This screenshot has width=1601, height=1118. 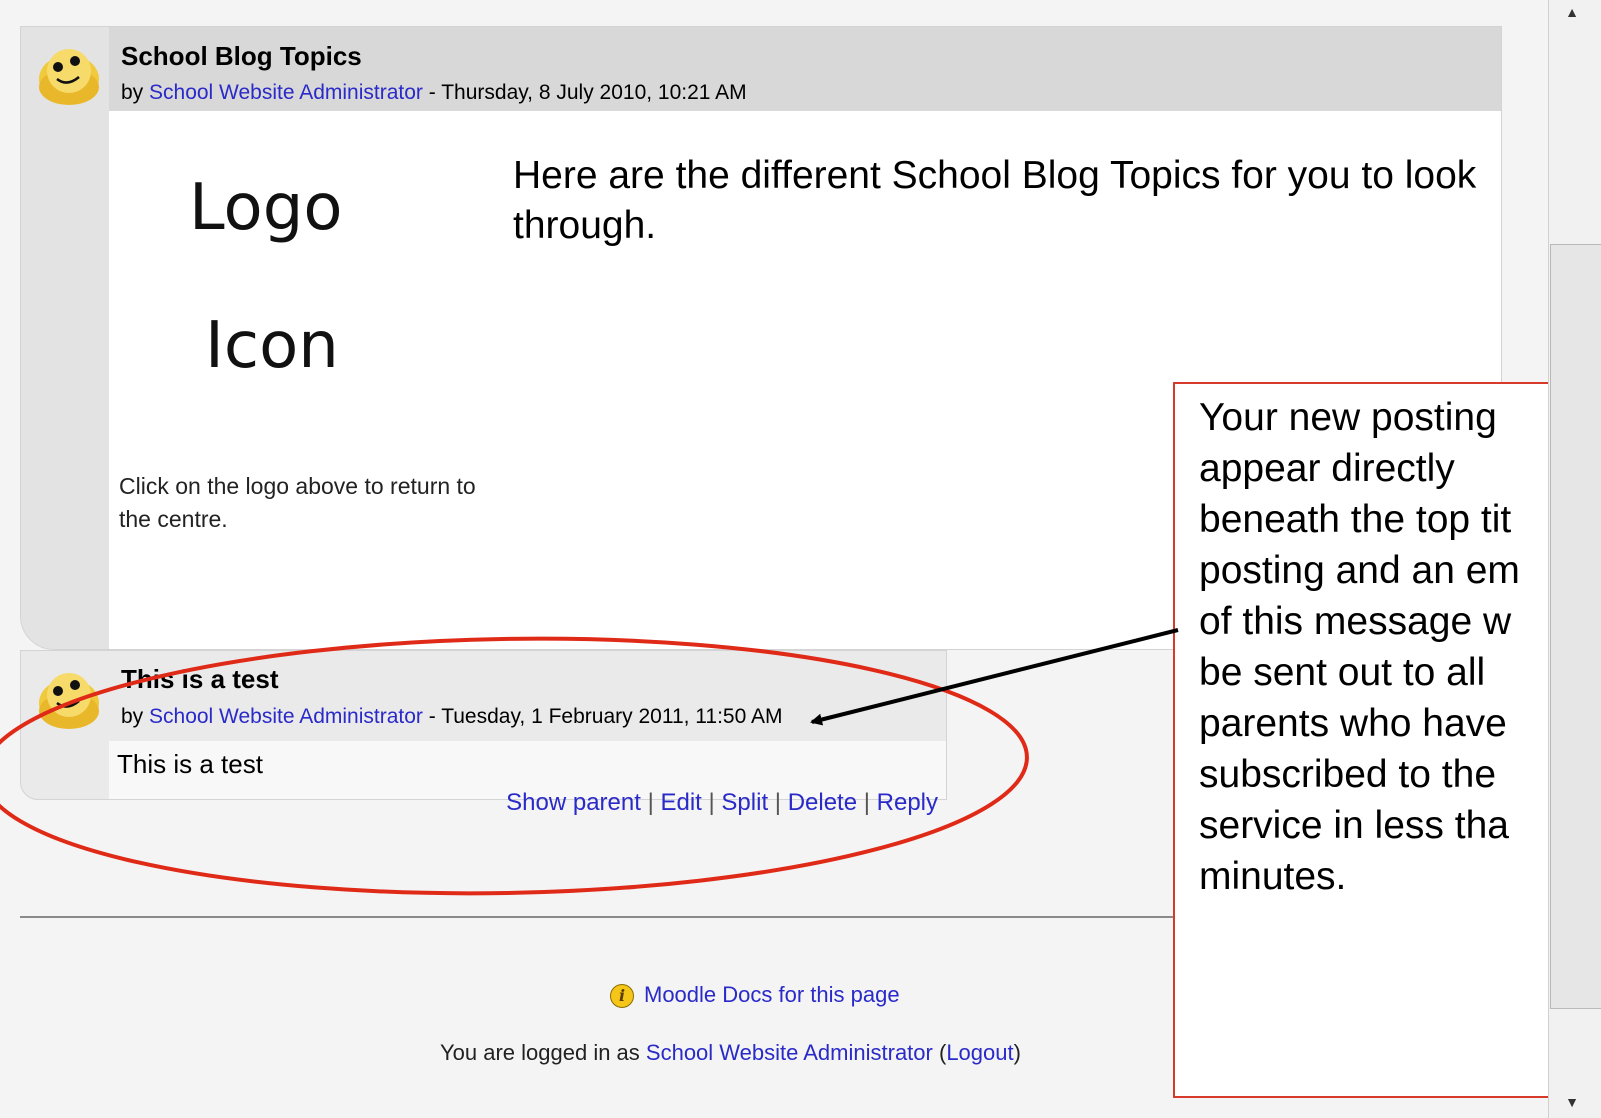 What do you see at coordinates (1353, 723) in the screenshot?
I see `callout-line: parents who have` at bounding box center [1353, 723].